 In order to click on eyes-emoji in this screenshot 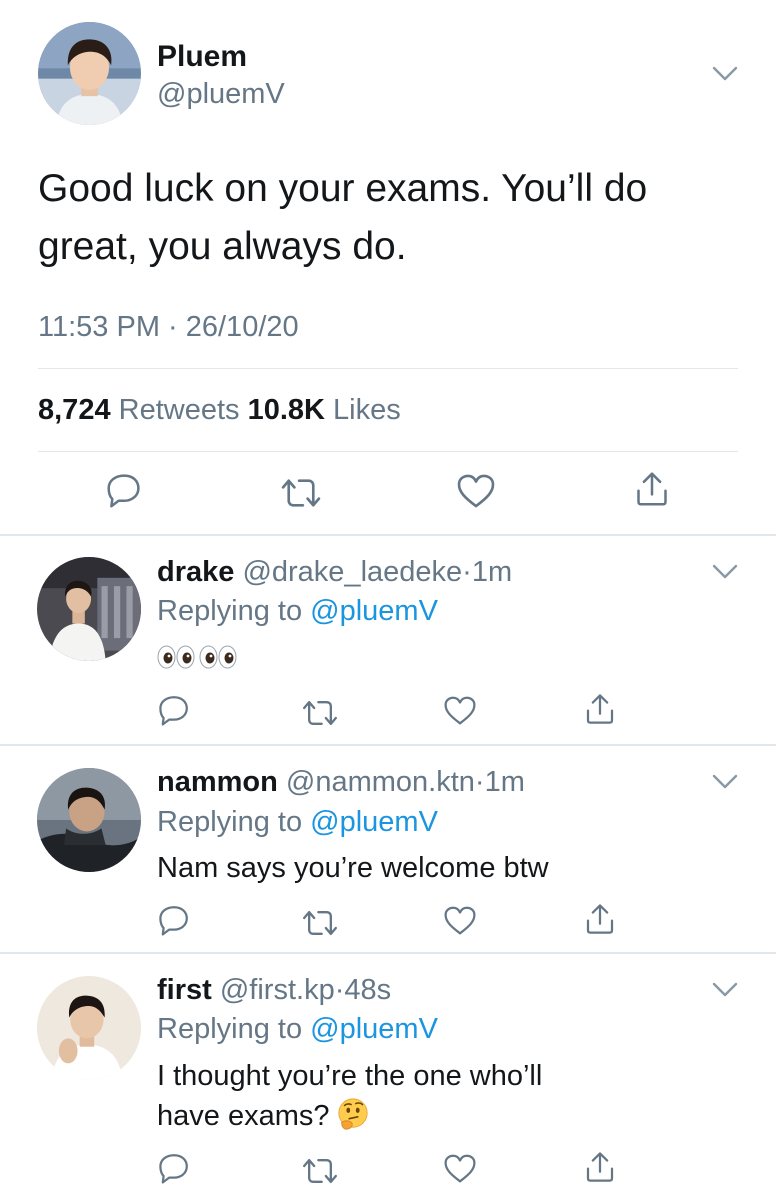, I will do `click(197, 657)`.